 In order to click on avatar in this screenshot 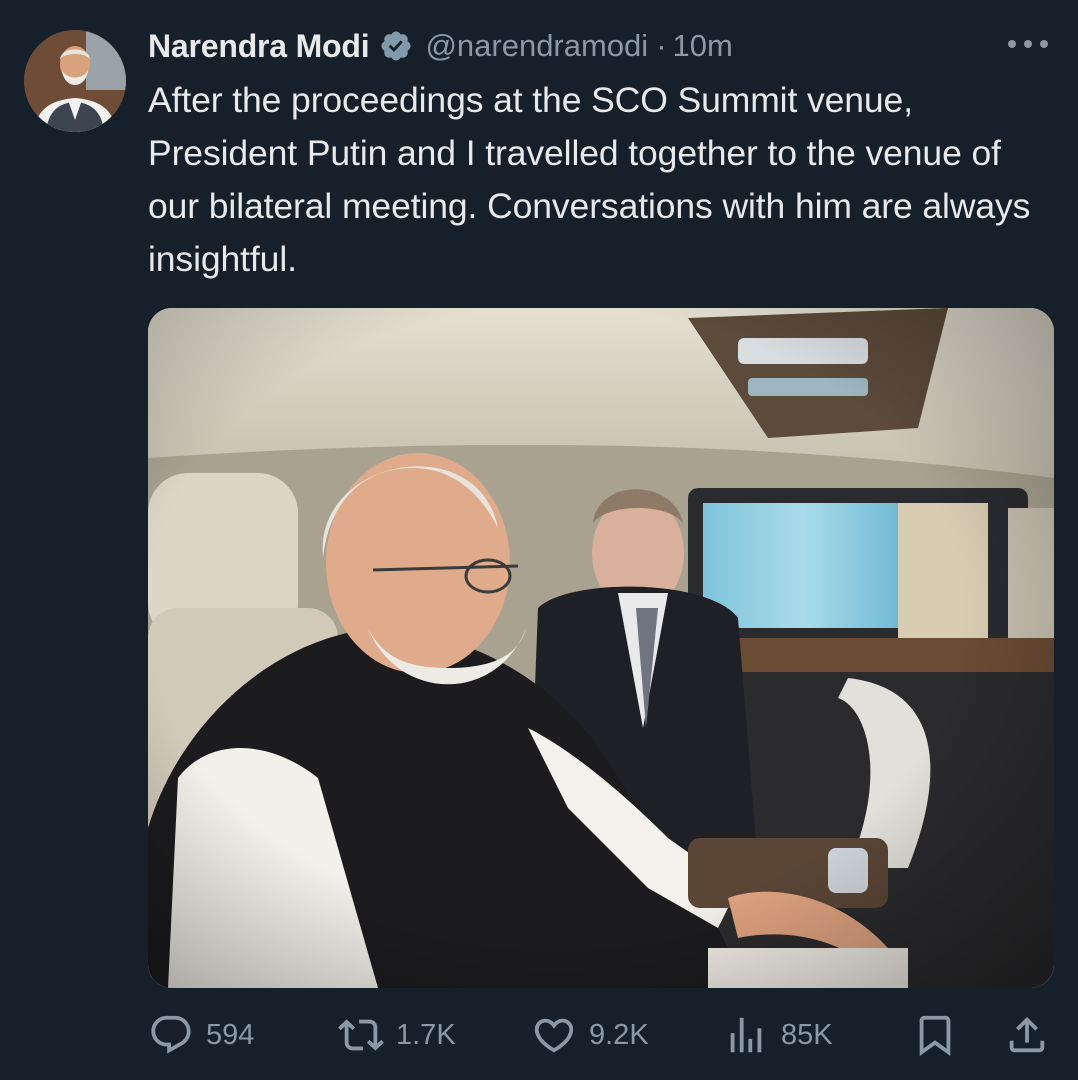, I will do `click(75, 81)`.